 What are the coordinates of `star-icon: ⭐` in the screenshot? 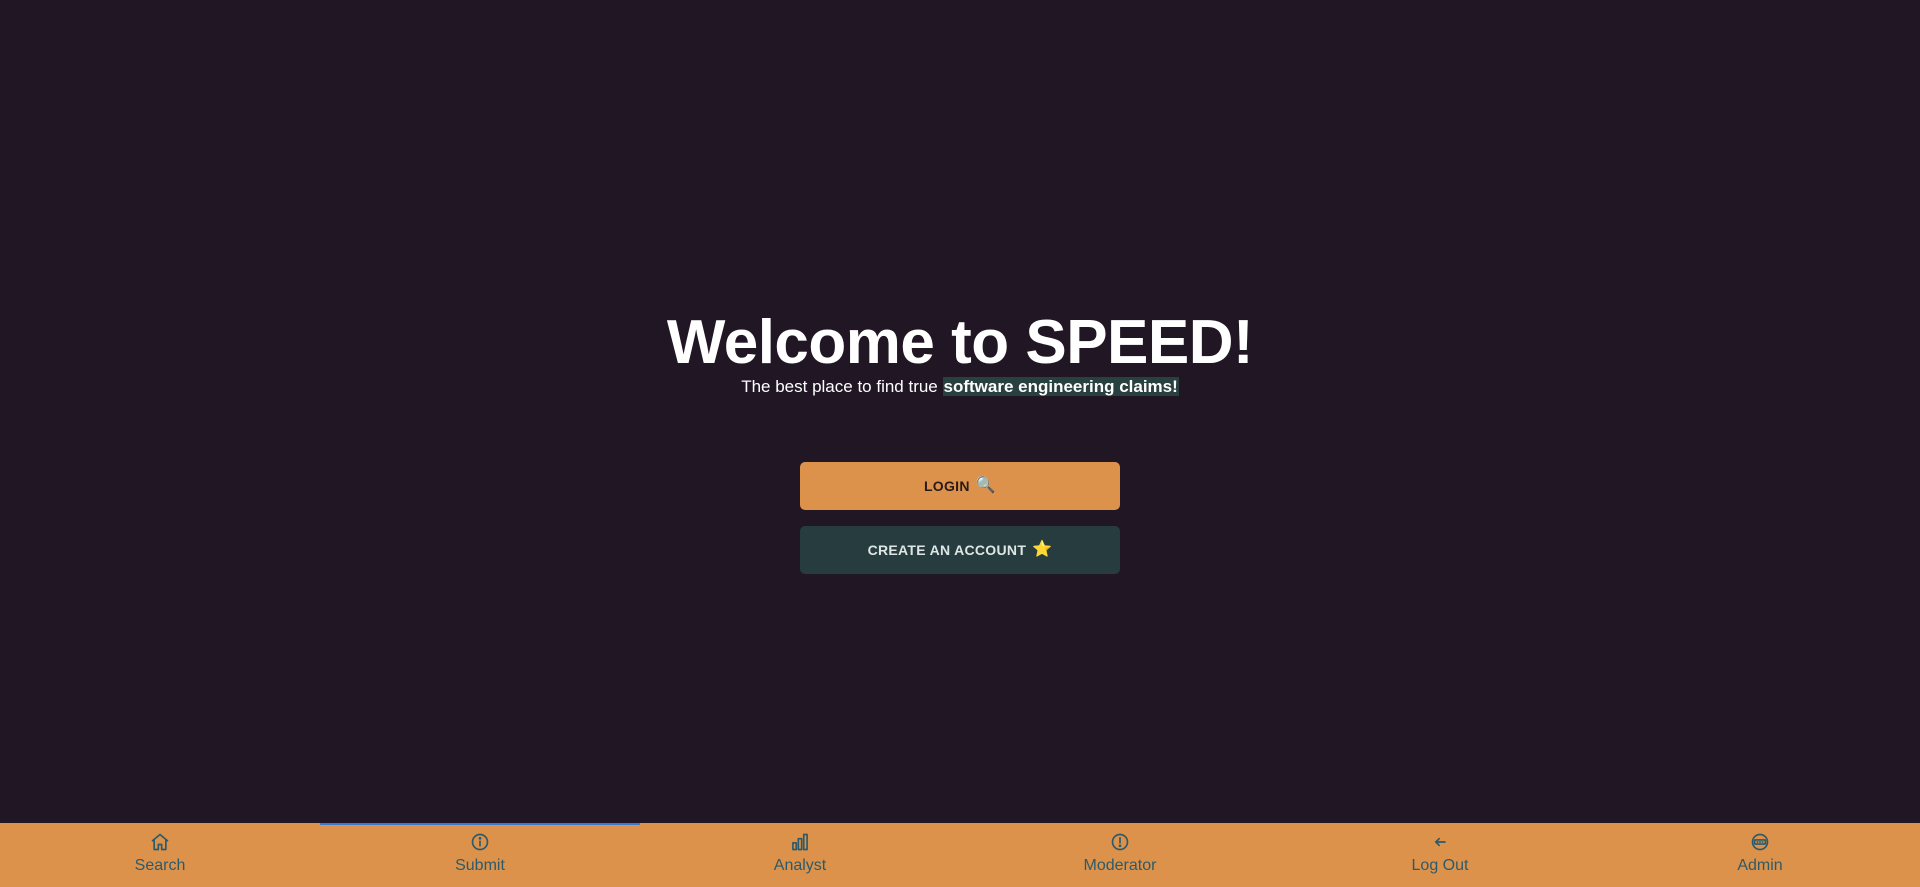 It's located at (1042, 549).